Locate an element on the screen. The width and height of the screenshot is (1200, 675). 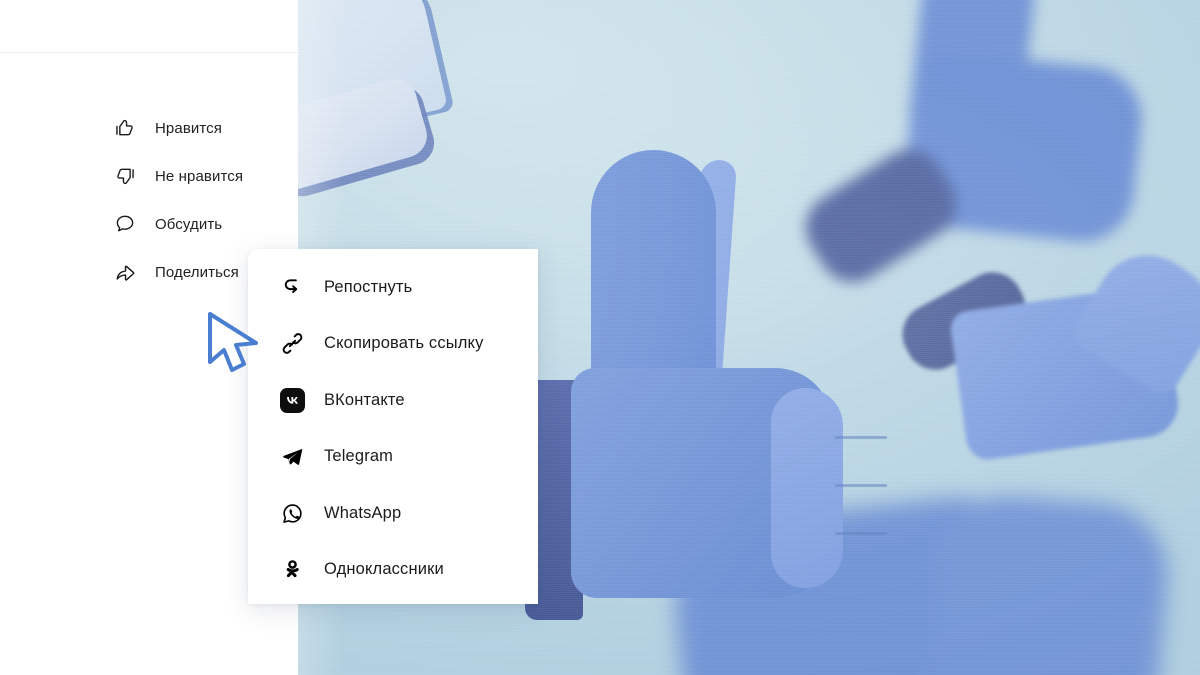
share-option-whatsapp: WhatsApp is located at coordinates (393, 513).